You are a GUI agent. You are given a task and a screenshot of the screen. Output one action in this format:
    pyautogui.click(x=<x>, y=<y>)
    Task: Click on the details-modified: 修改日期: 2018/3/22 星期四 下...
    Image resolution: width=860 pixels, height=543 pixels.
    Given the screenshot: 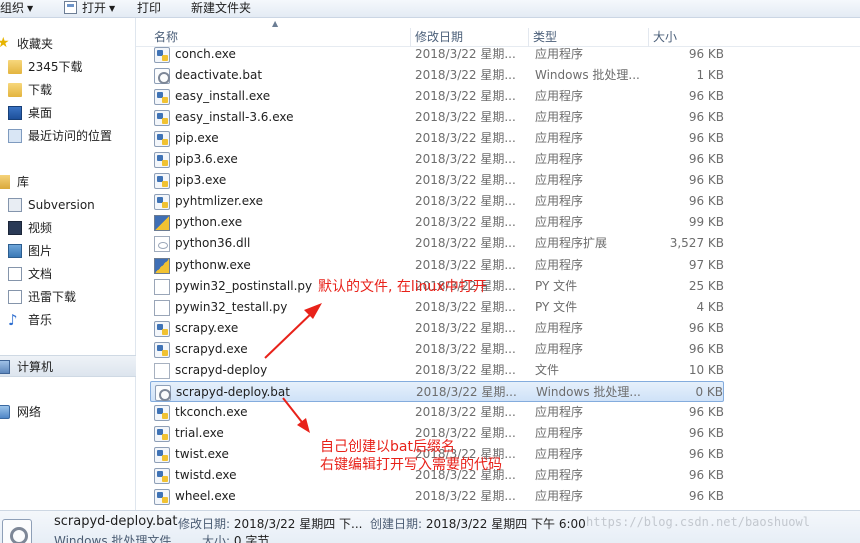 What is the action you would take?
    pyautogui.click(x=270, y=523)
    